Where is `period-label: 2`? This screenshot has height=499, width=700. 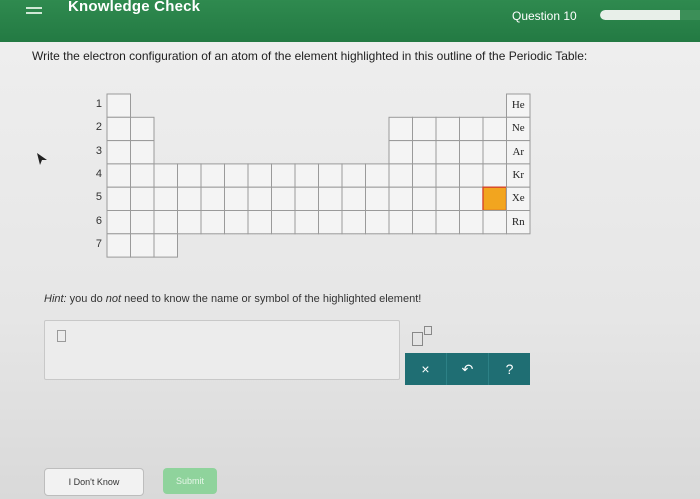
period-label: 2 is located at coordinates (98, 127).